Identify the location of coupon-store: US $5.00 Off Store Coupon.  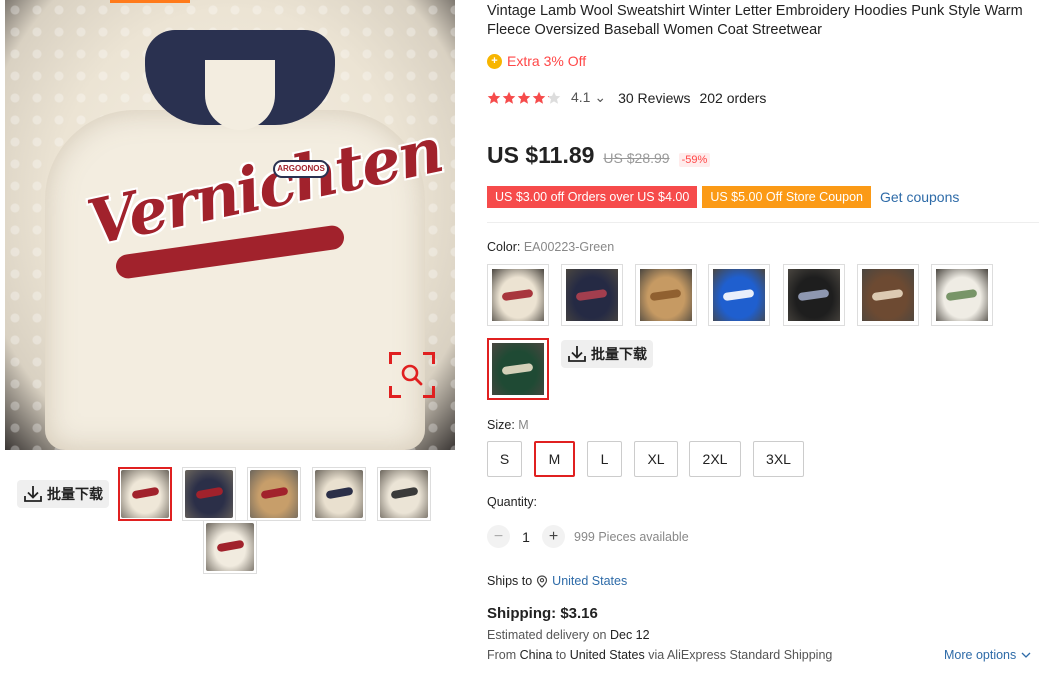
(786, 197).